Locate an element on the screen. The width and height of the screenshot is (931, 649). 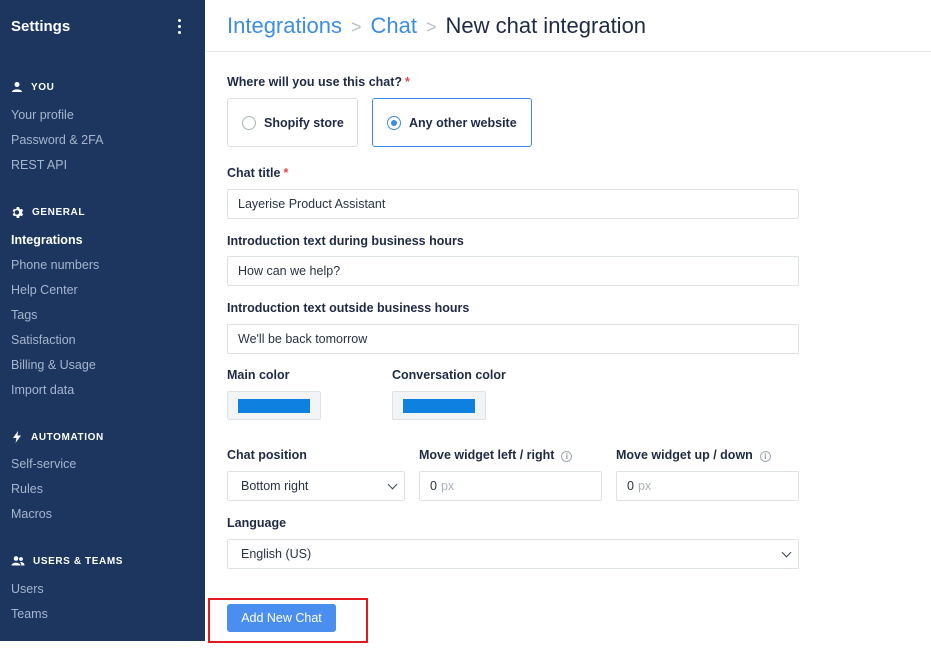
page-header: Integrations > Chat > New chat integration is located at coordinates (568, 26).